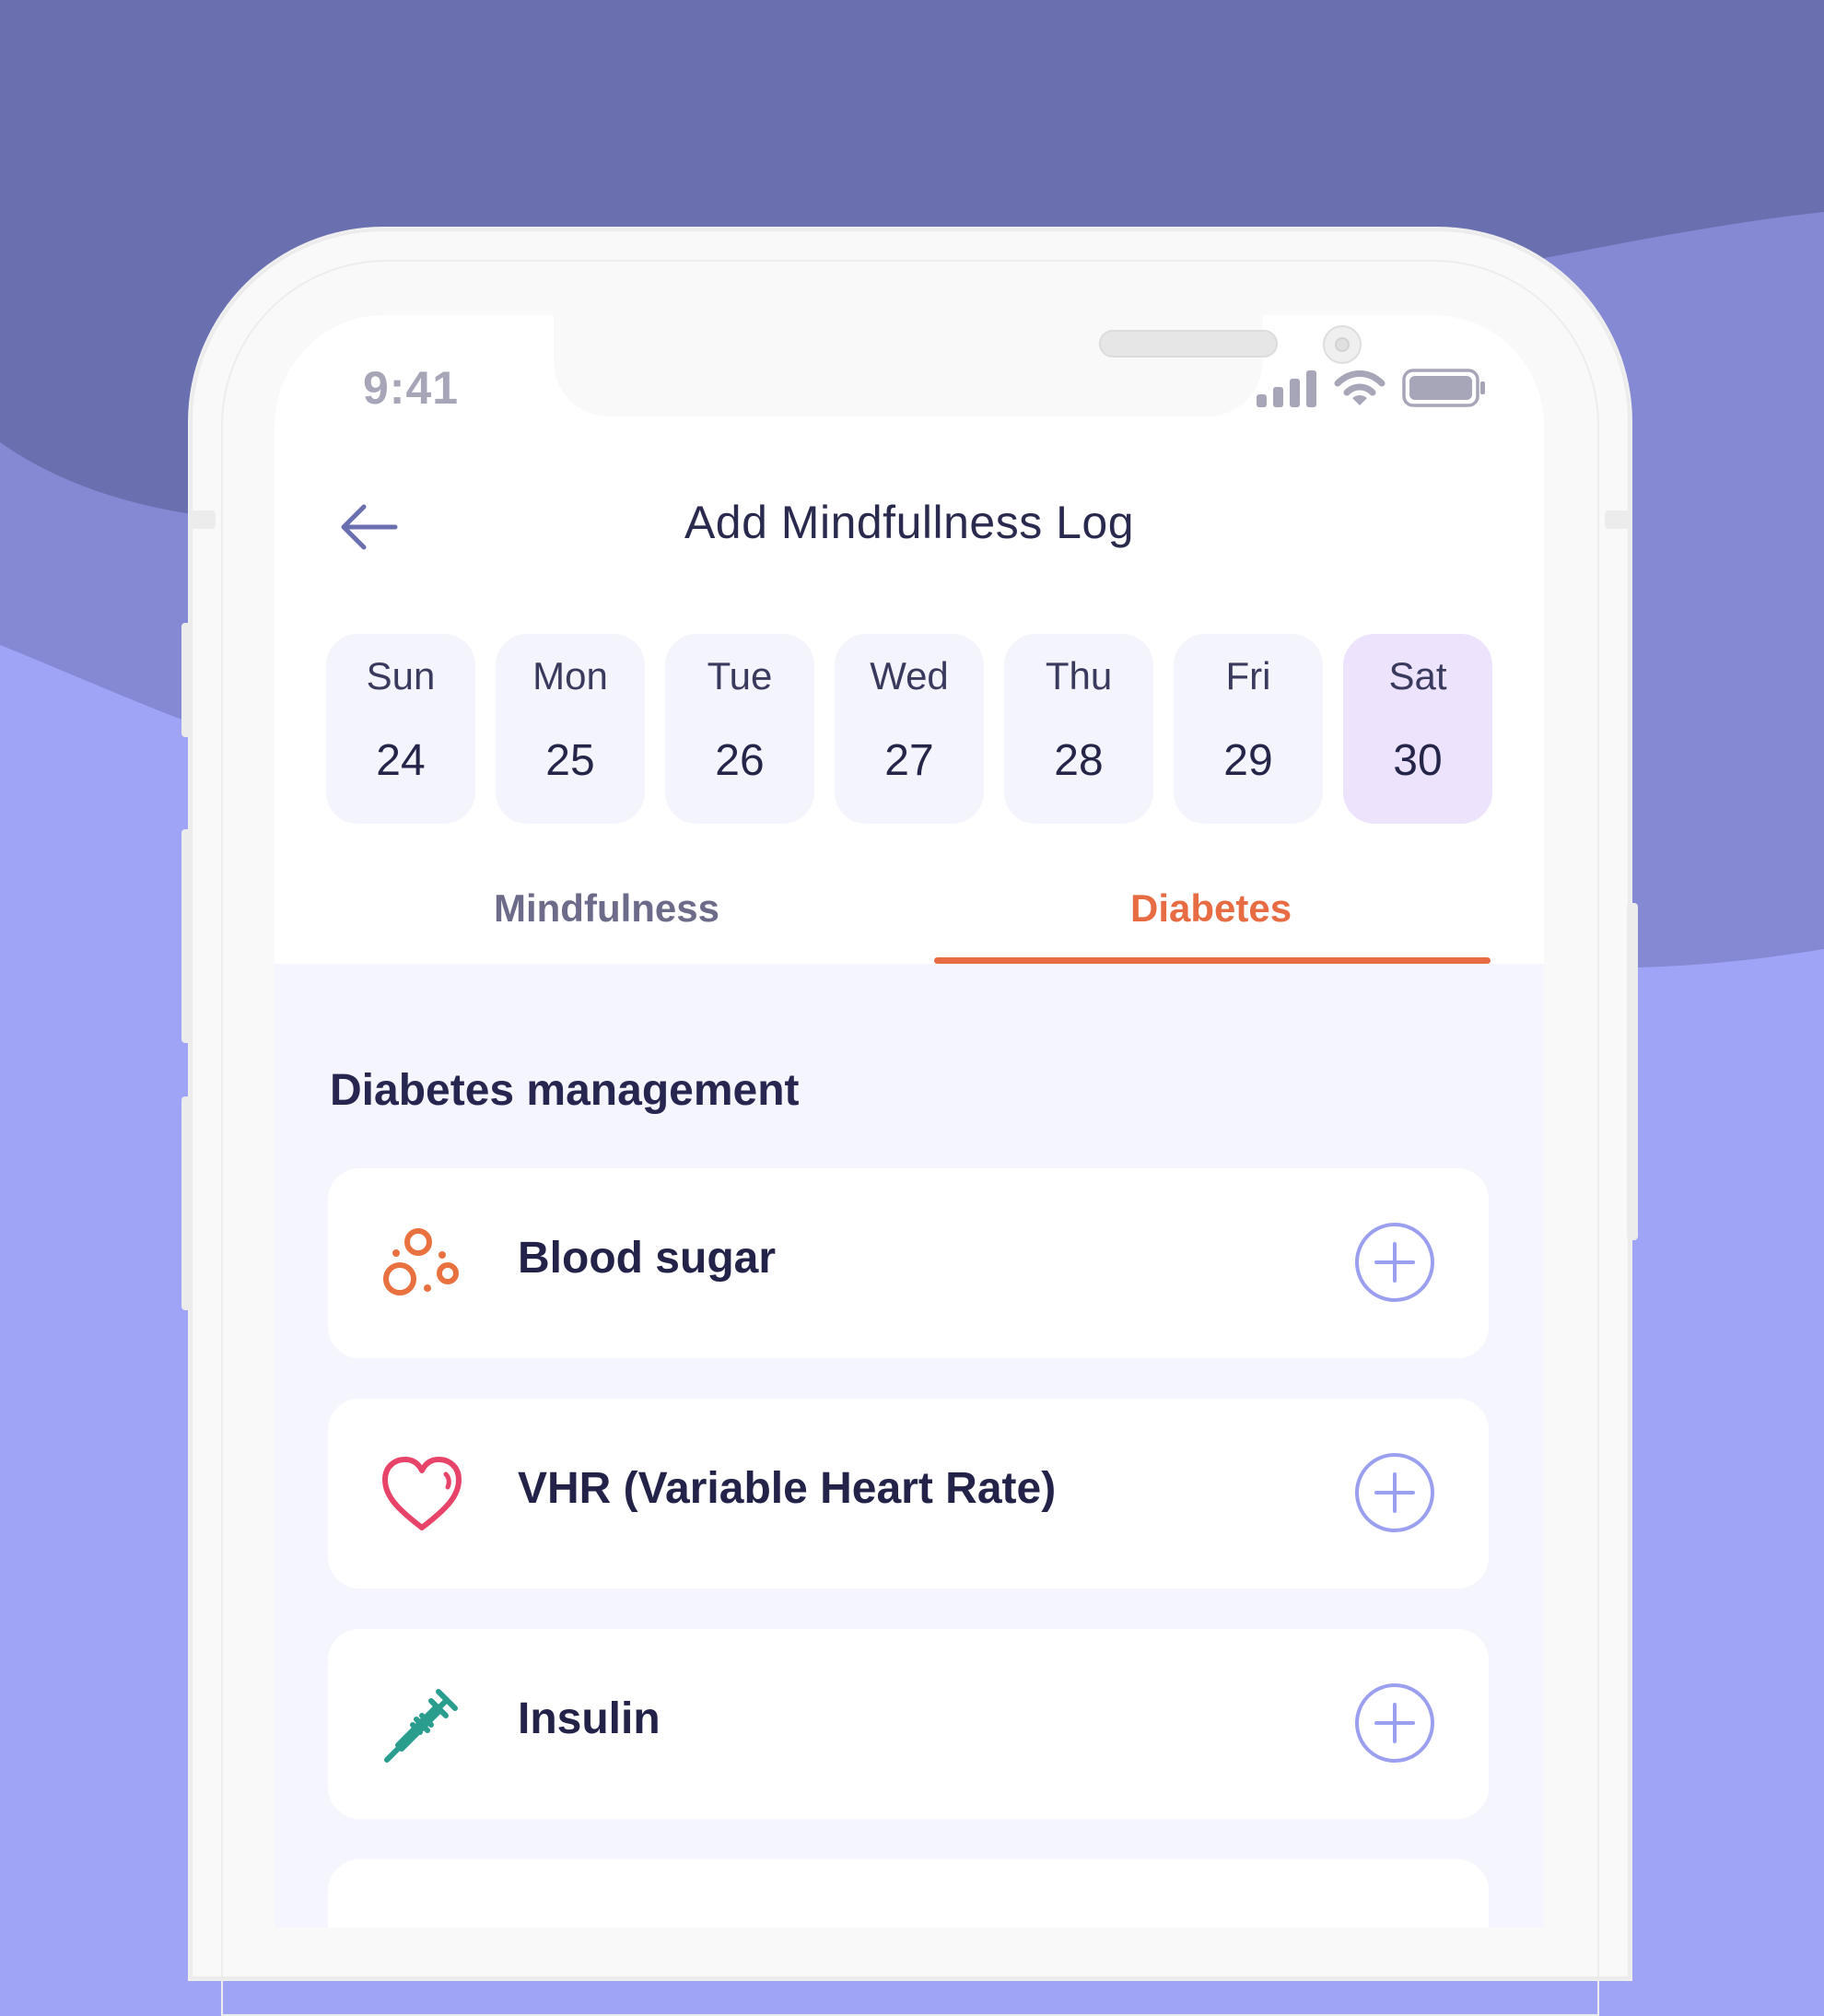  What do you see at coordinates (1211, 908) in the screenshot?
I see `tab-diabetes: Diabetes` at bounding box center [1211, 908].